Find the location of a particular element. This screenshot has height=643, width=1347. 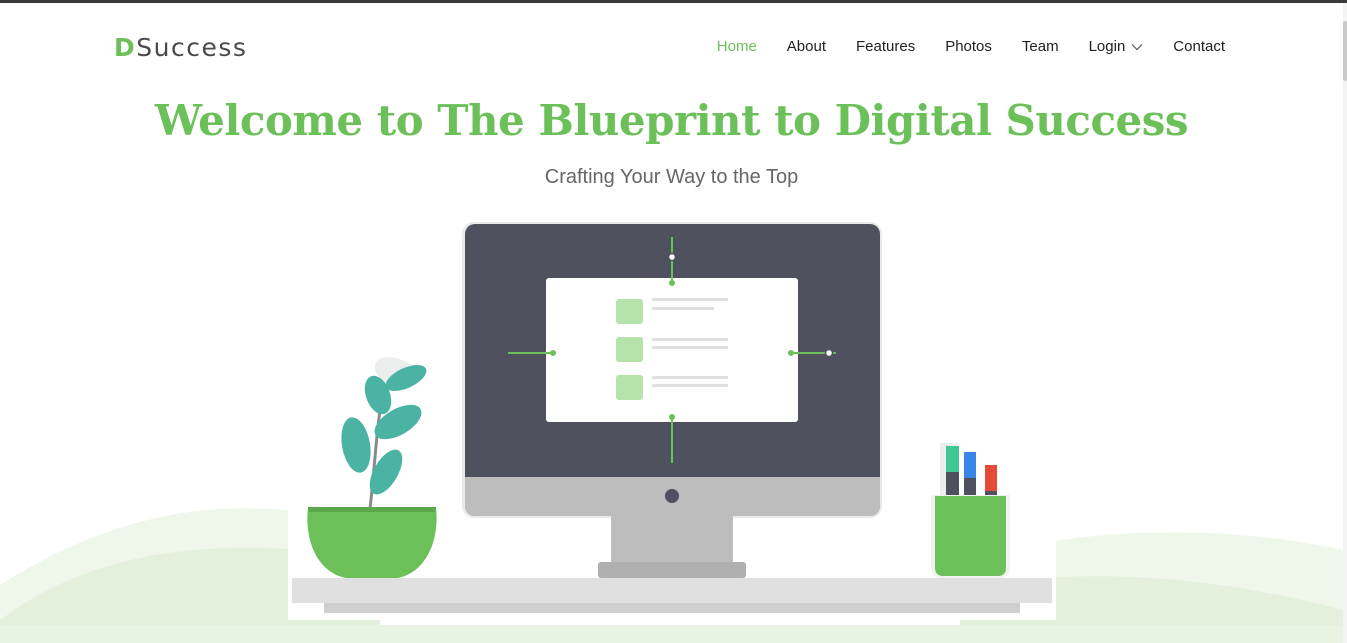

vertical-scrollbar is located at coordinates (1345, 323).